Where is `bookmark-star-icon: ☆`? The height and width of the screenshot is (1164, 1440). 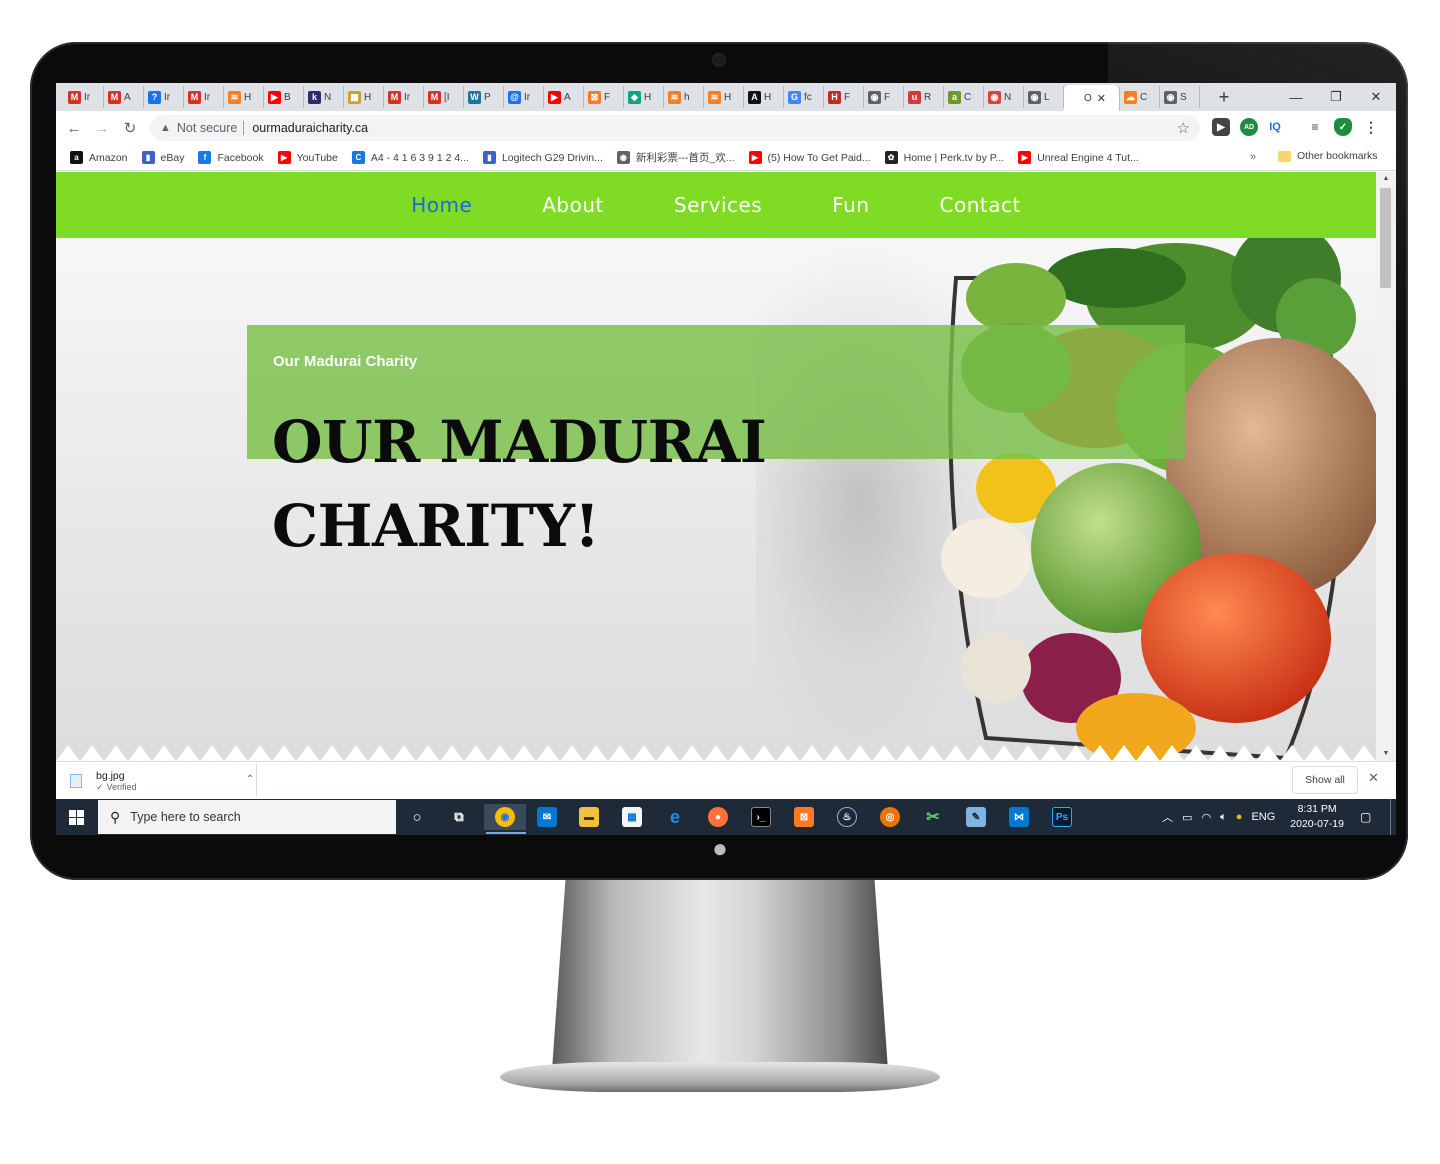
bookmark-star-icon: ☆ is located at coordinates (1183, 128).